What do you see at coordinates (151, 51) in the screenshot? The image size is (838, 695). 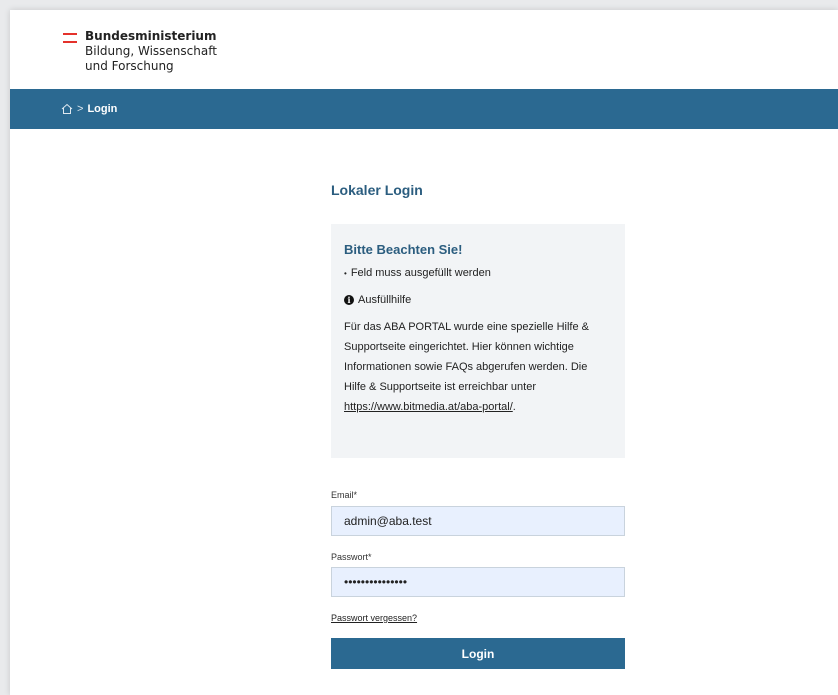 I see `ministry-name-line2: Bildung, Wissenschaft` at bounding box center [151, 51].